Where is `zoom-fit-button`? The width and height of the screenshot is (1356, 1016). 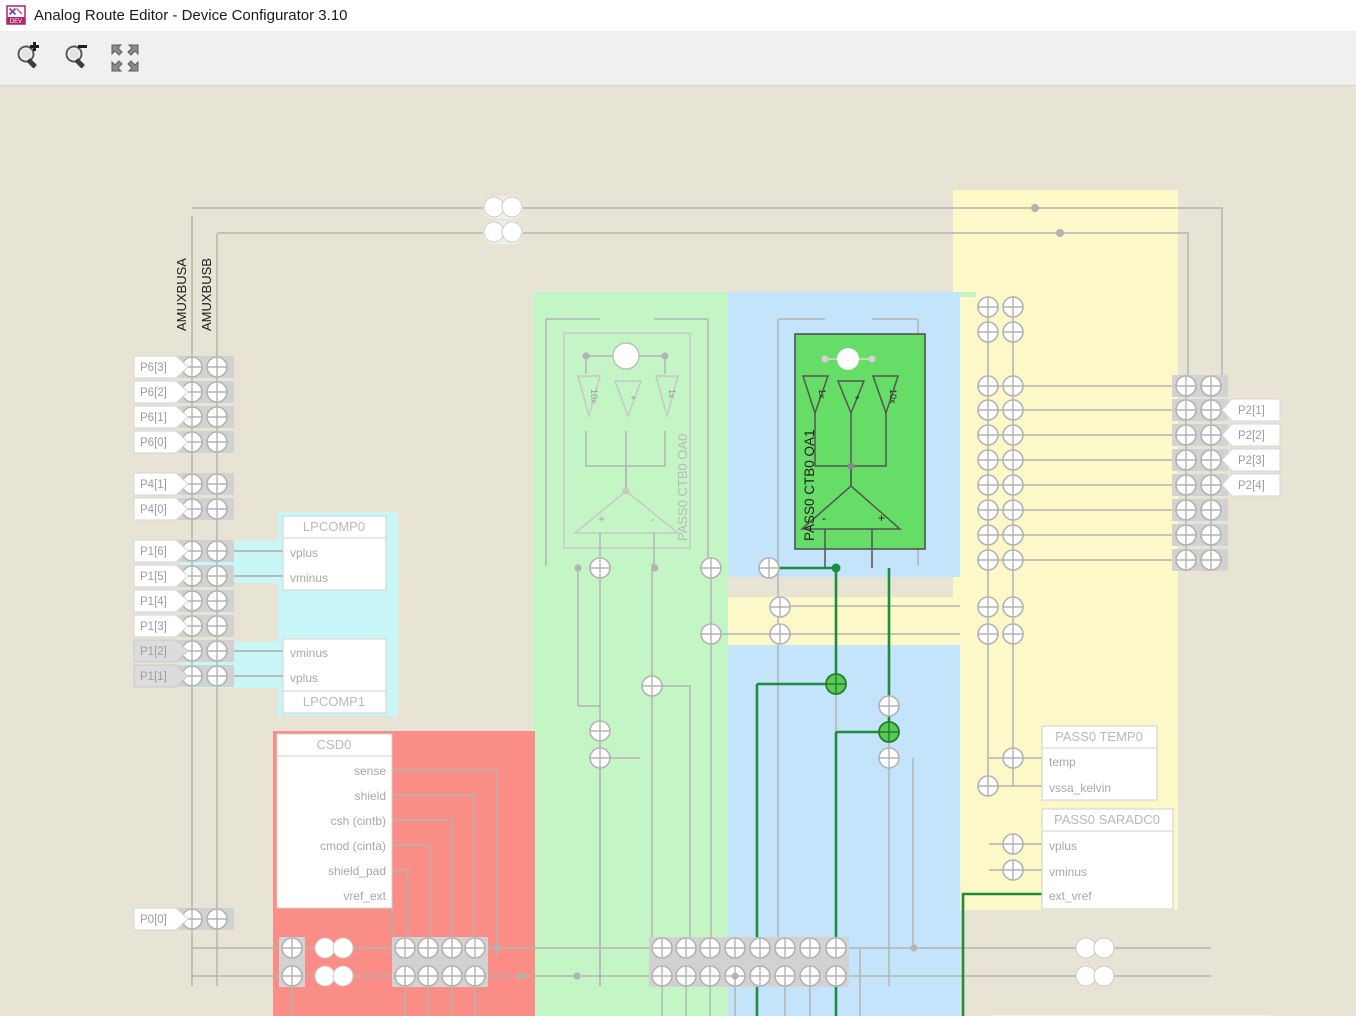
zoom-fit-button is located at coordinates (125, 58).